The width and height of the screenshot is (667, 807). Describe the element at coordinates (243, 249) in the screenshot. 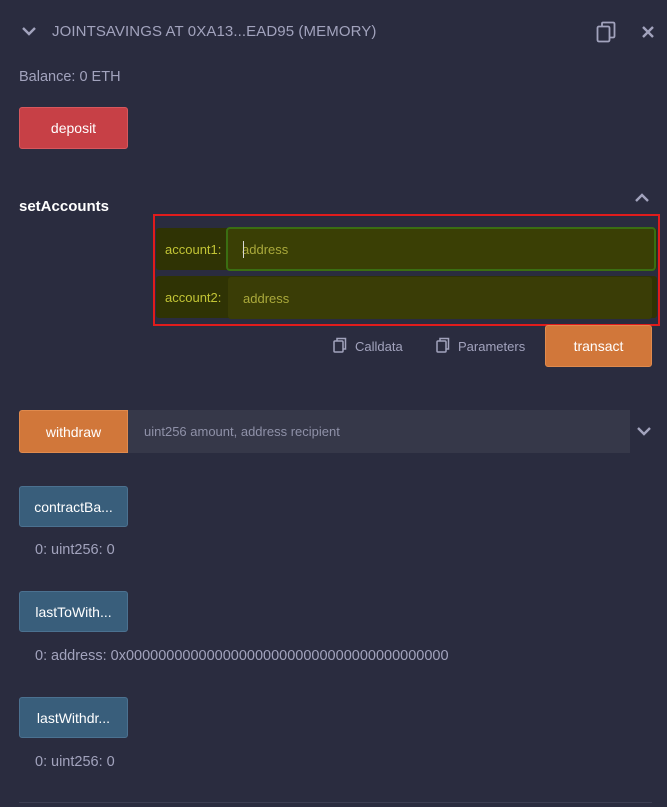

I see `text-cursor` at that location.